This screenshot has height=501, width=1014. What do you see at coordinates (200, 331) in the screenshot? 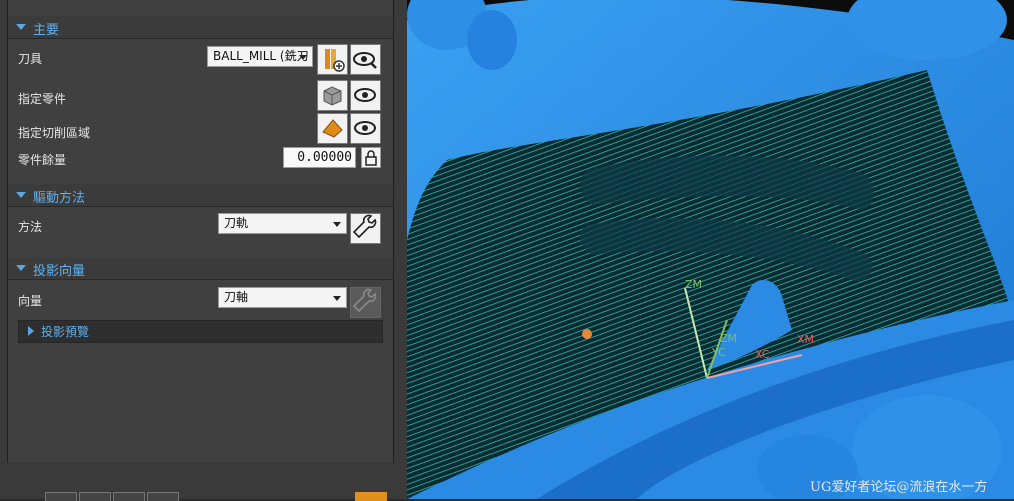
I see `projection-preview-group: 投影預覽` at bounding box center [200, 331].